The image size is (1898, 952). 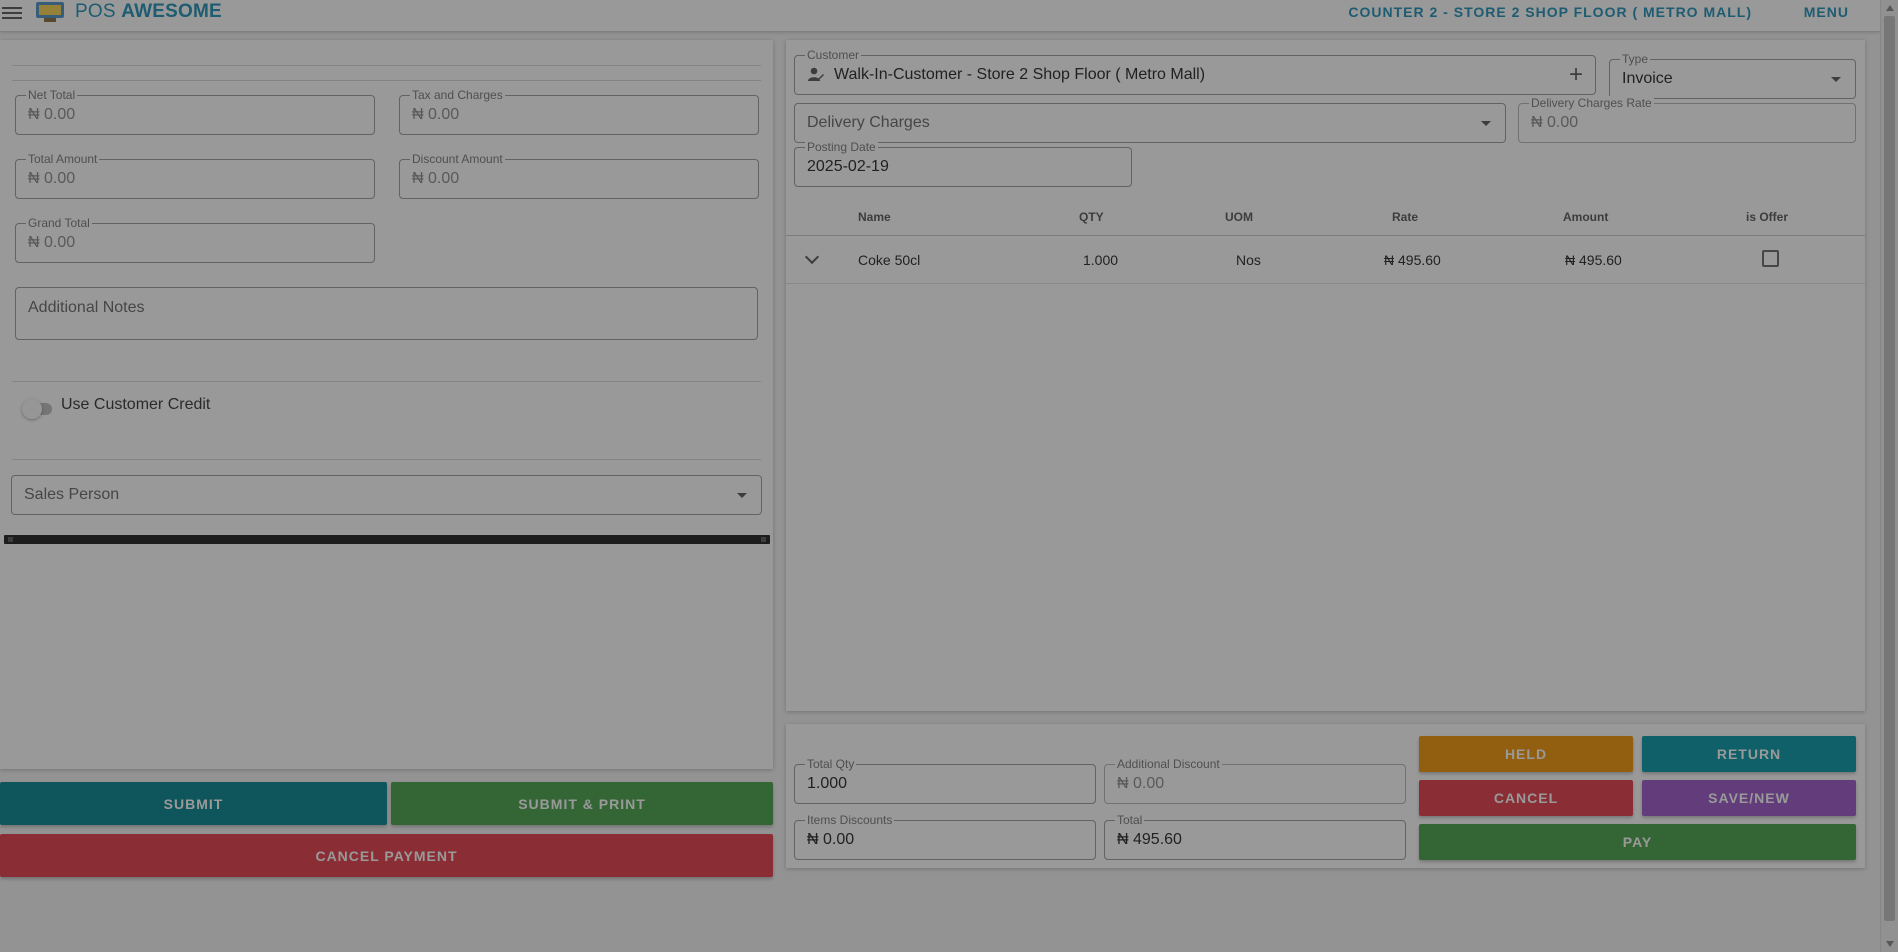 I want to click on cancel-payment-button: CANCEL PAYMENT, so click(x=386, y=855).